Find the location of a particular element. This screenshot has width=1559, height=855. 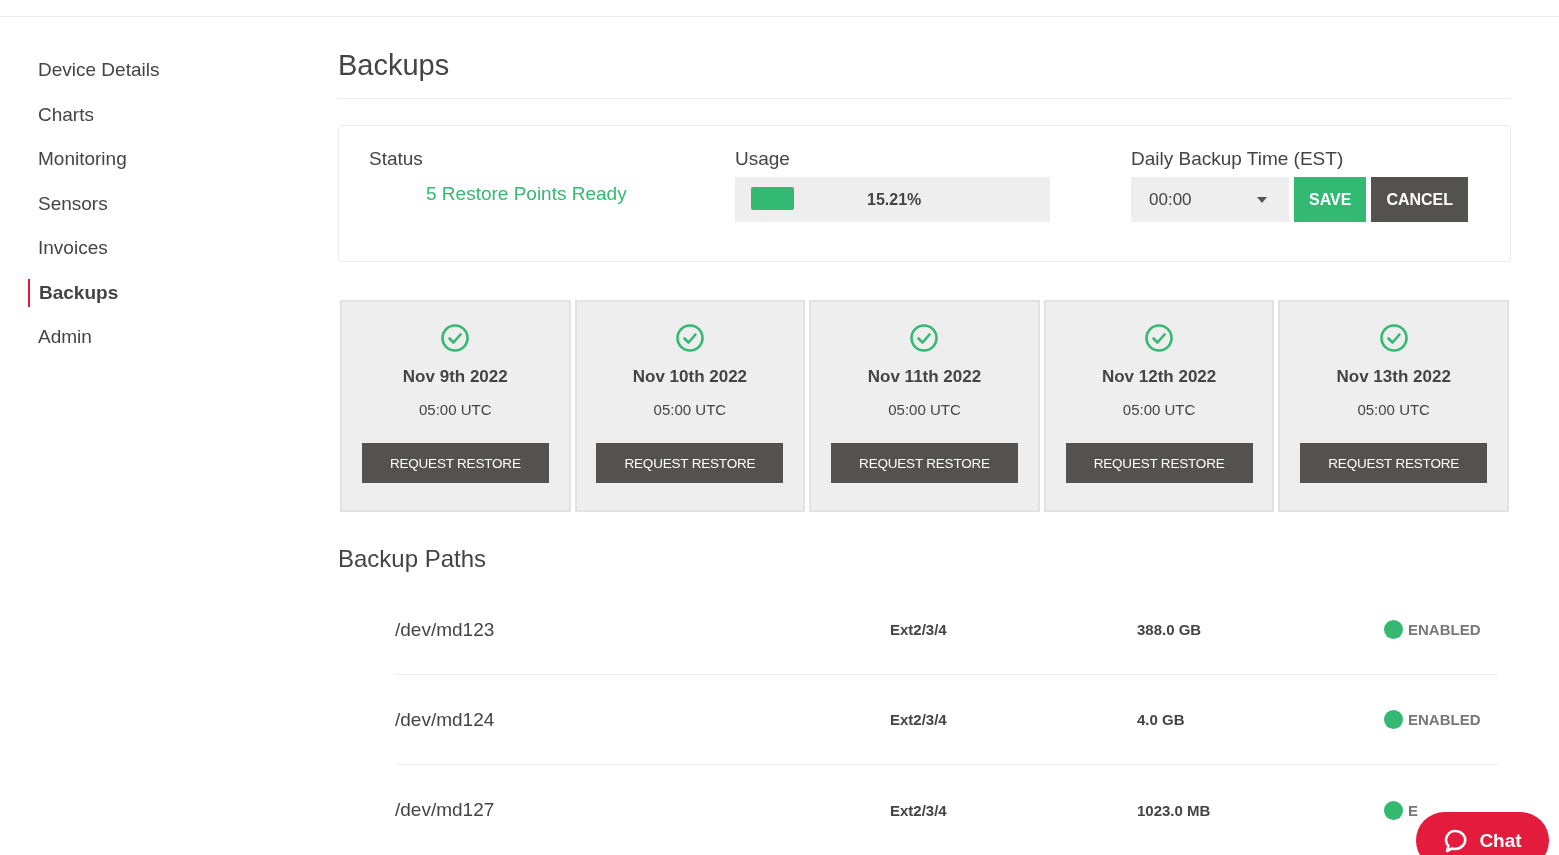

page-title: Backups is located at coordinates (924, 74).